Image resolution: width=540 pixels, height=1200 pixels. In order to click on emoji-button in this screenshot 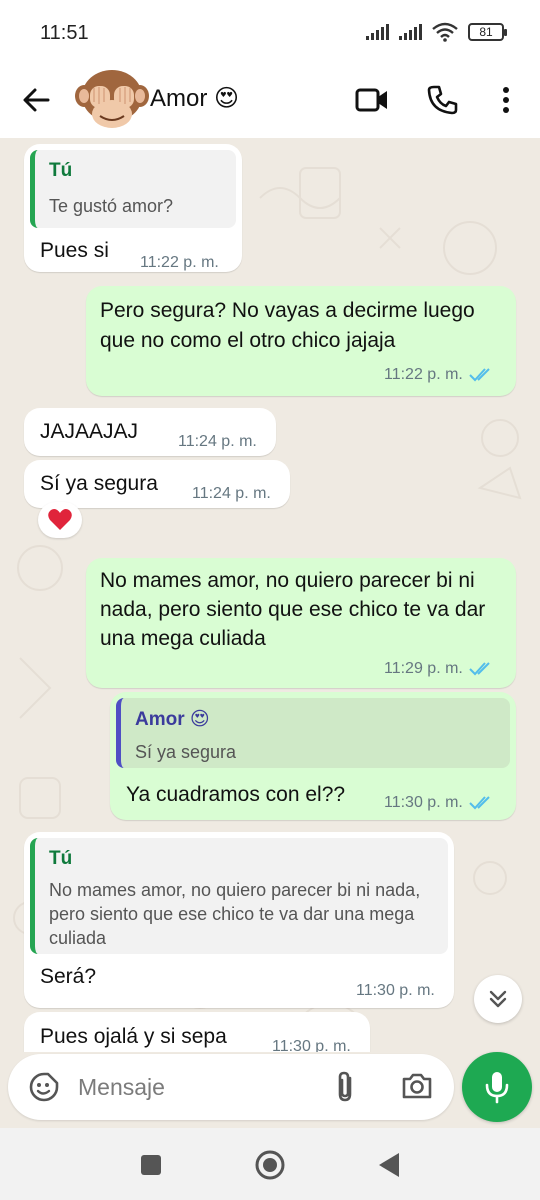, I will do `click(44, 1087)`.